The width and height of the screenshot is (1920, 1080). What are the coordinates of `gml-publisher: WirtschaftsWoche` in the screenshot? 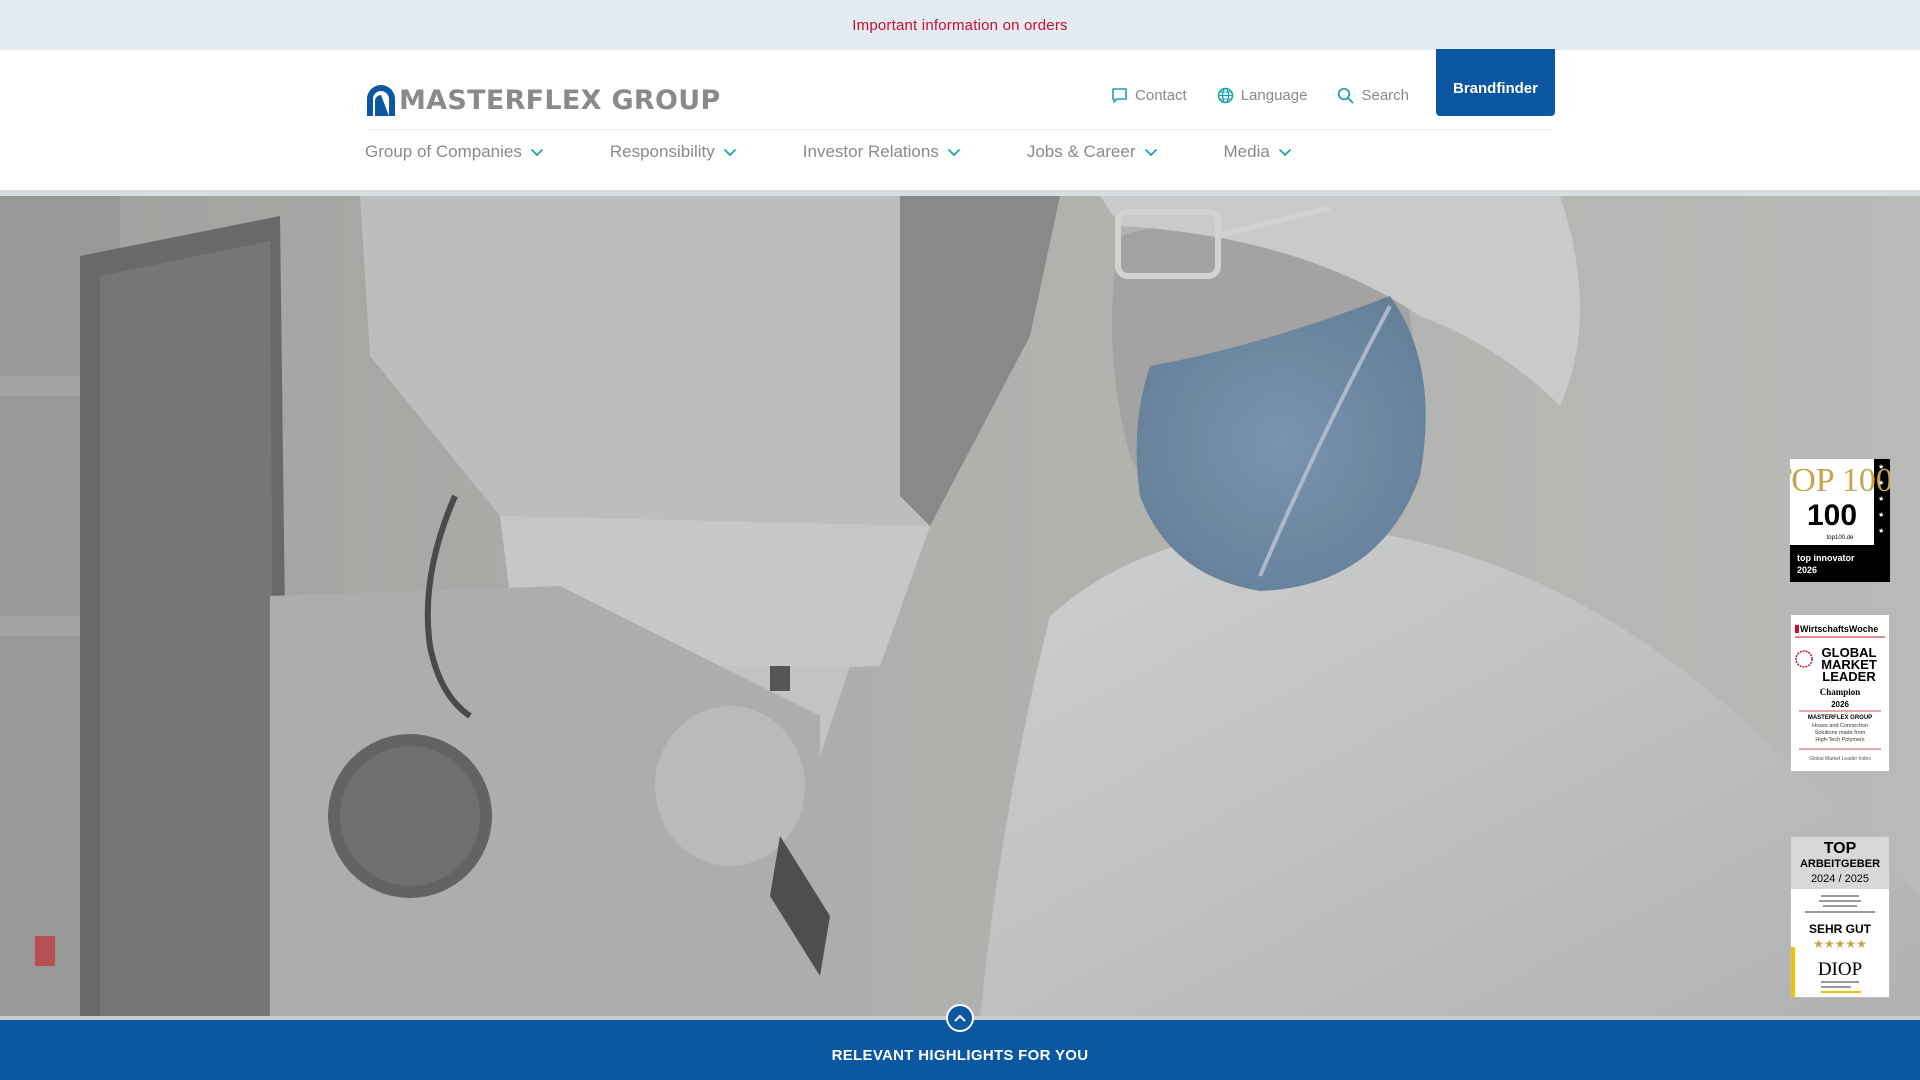 It's located at (1839, 629).